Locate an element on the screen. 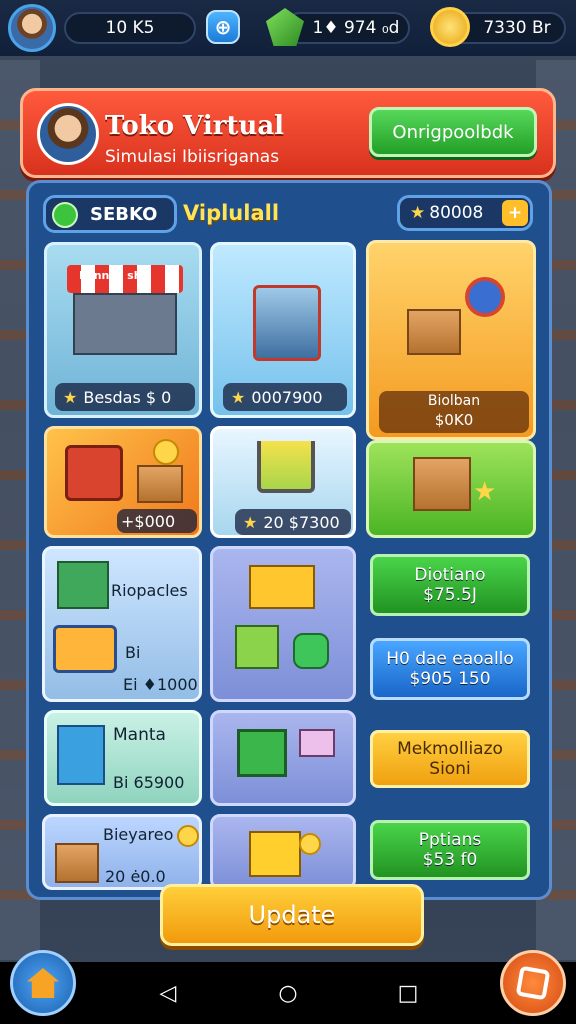  basket-icon is located at coordinates (262, 753).